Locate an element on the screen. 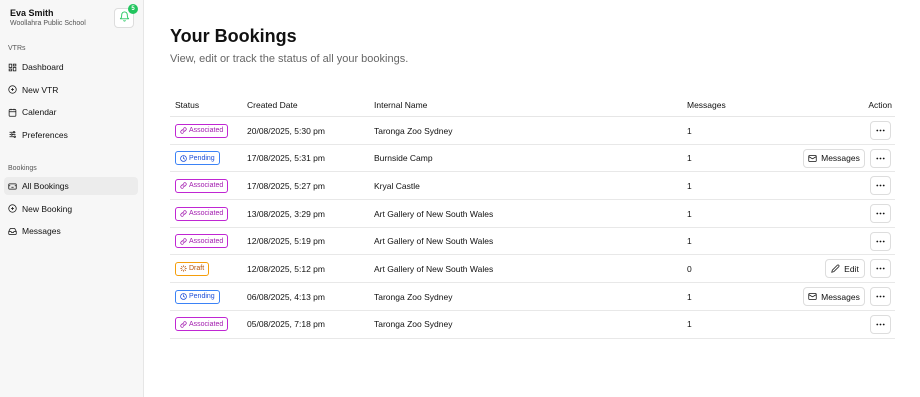  status-label: Draft is located at coordinates (197, 269).